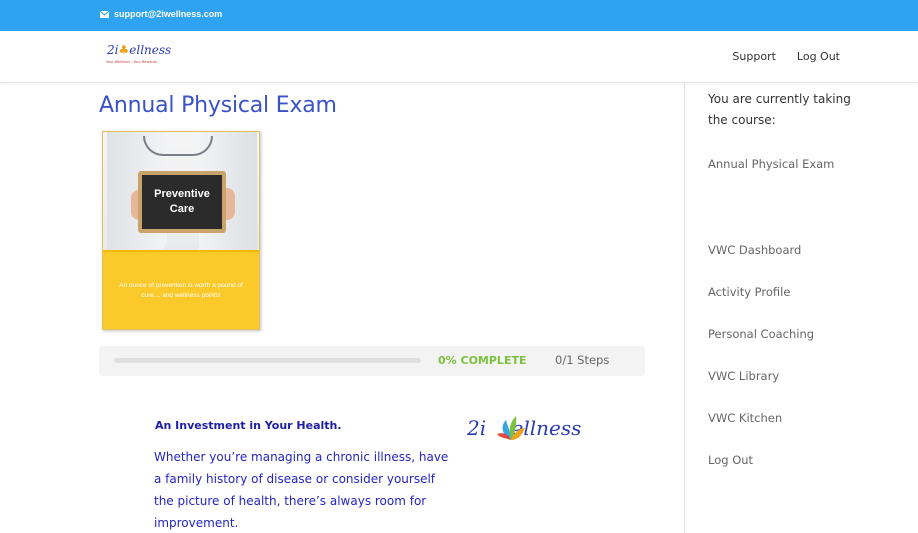 Image resolution: width=918 pixels, height=533 pixels. Describe the element at coordinates (798, 346) in the screenshot. I see `sidebar-item-personal-coaching: Personal Coaching` at that location.